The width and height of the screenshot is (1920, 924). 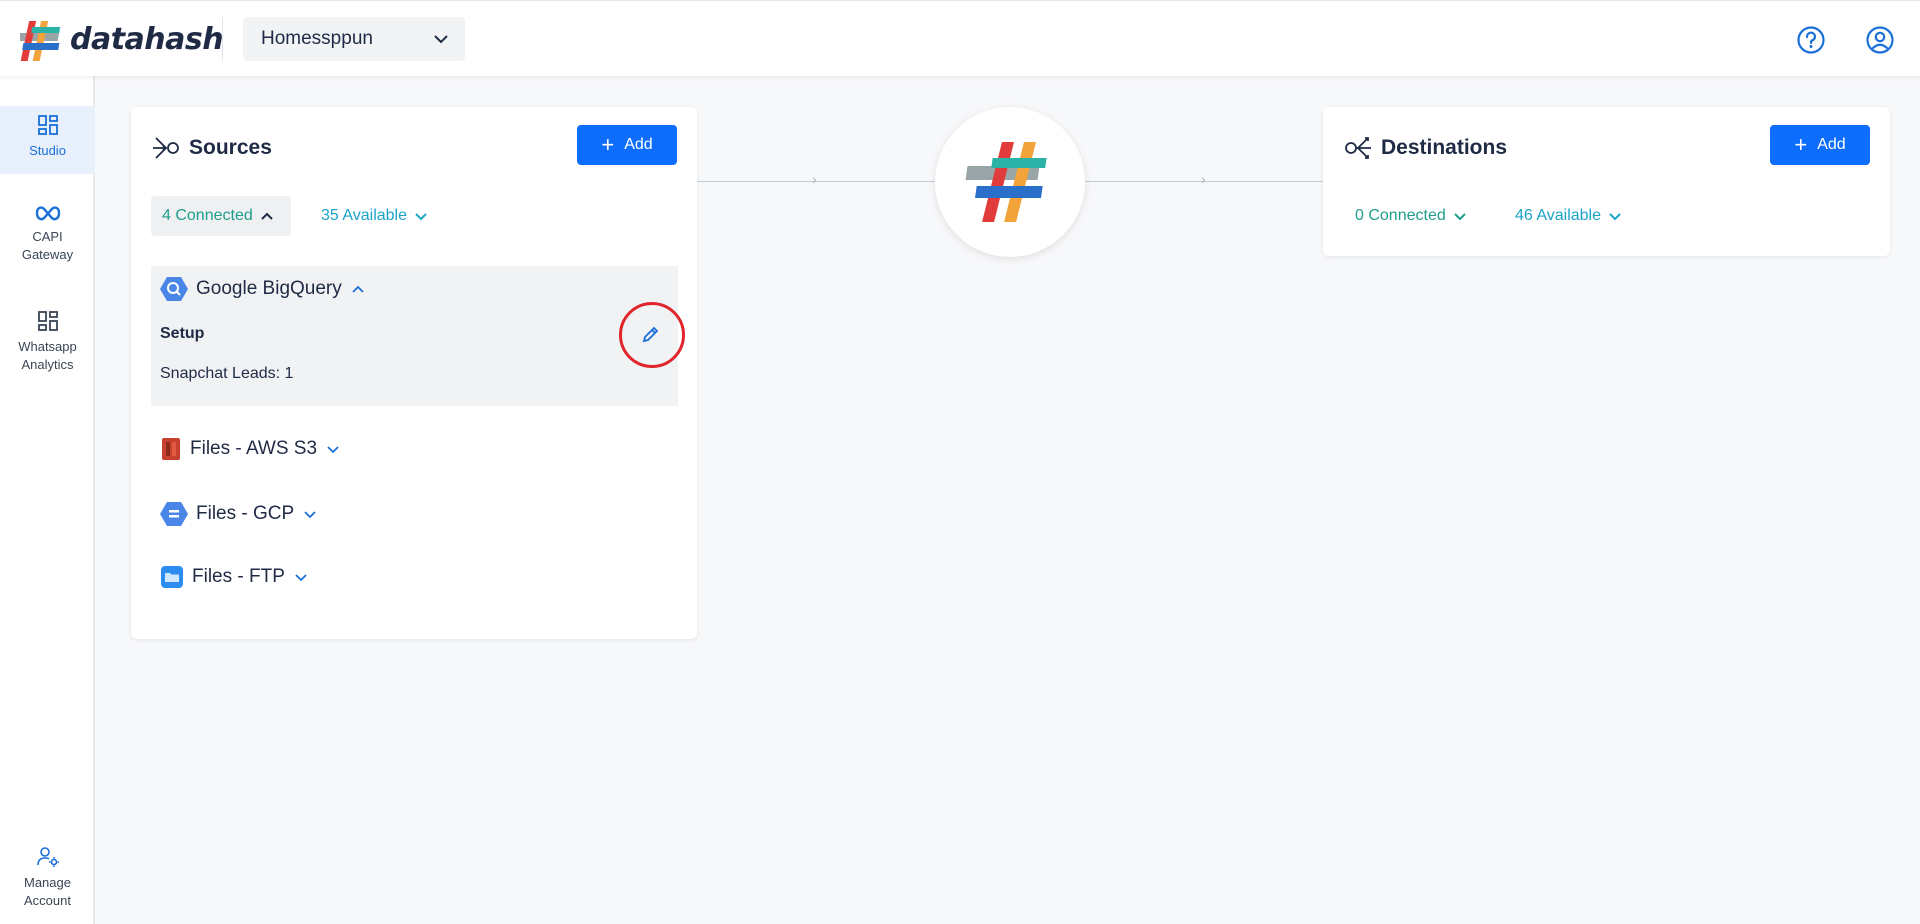 I want to click on brand-logo: datahash, so click(x=122, y=39).